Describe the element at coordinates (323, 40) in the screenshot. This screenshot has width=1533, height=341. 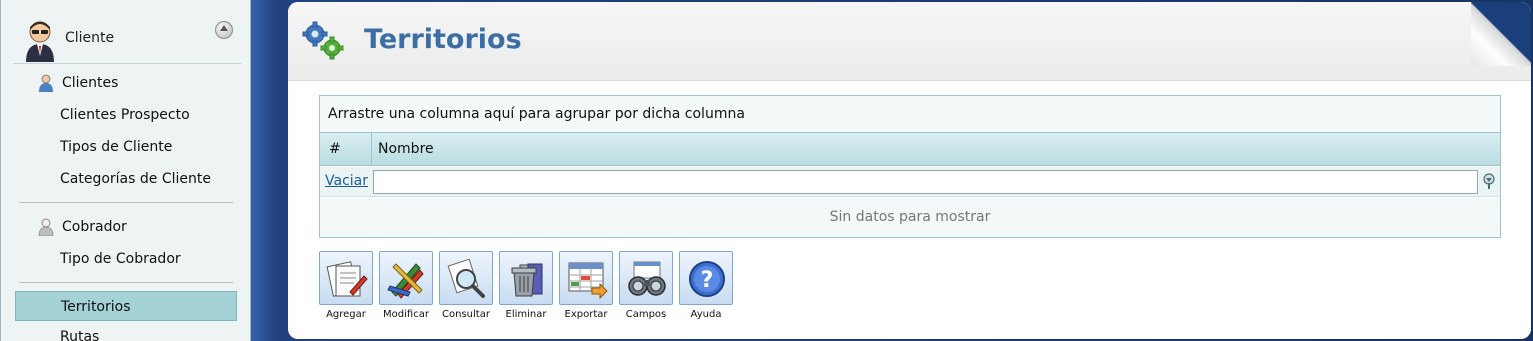
I see `gears-icon` at that location.